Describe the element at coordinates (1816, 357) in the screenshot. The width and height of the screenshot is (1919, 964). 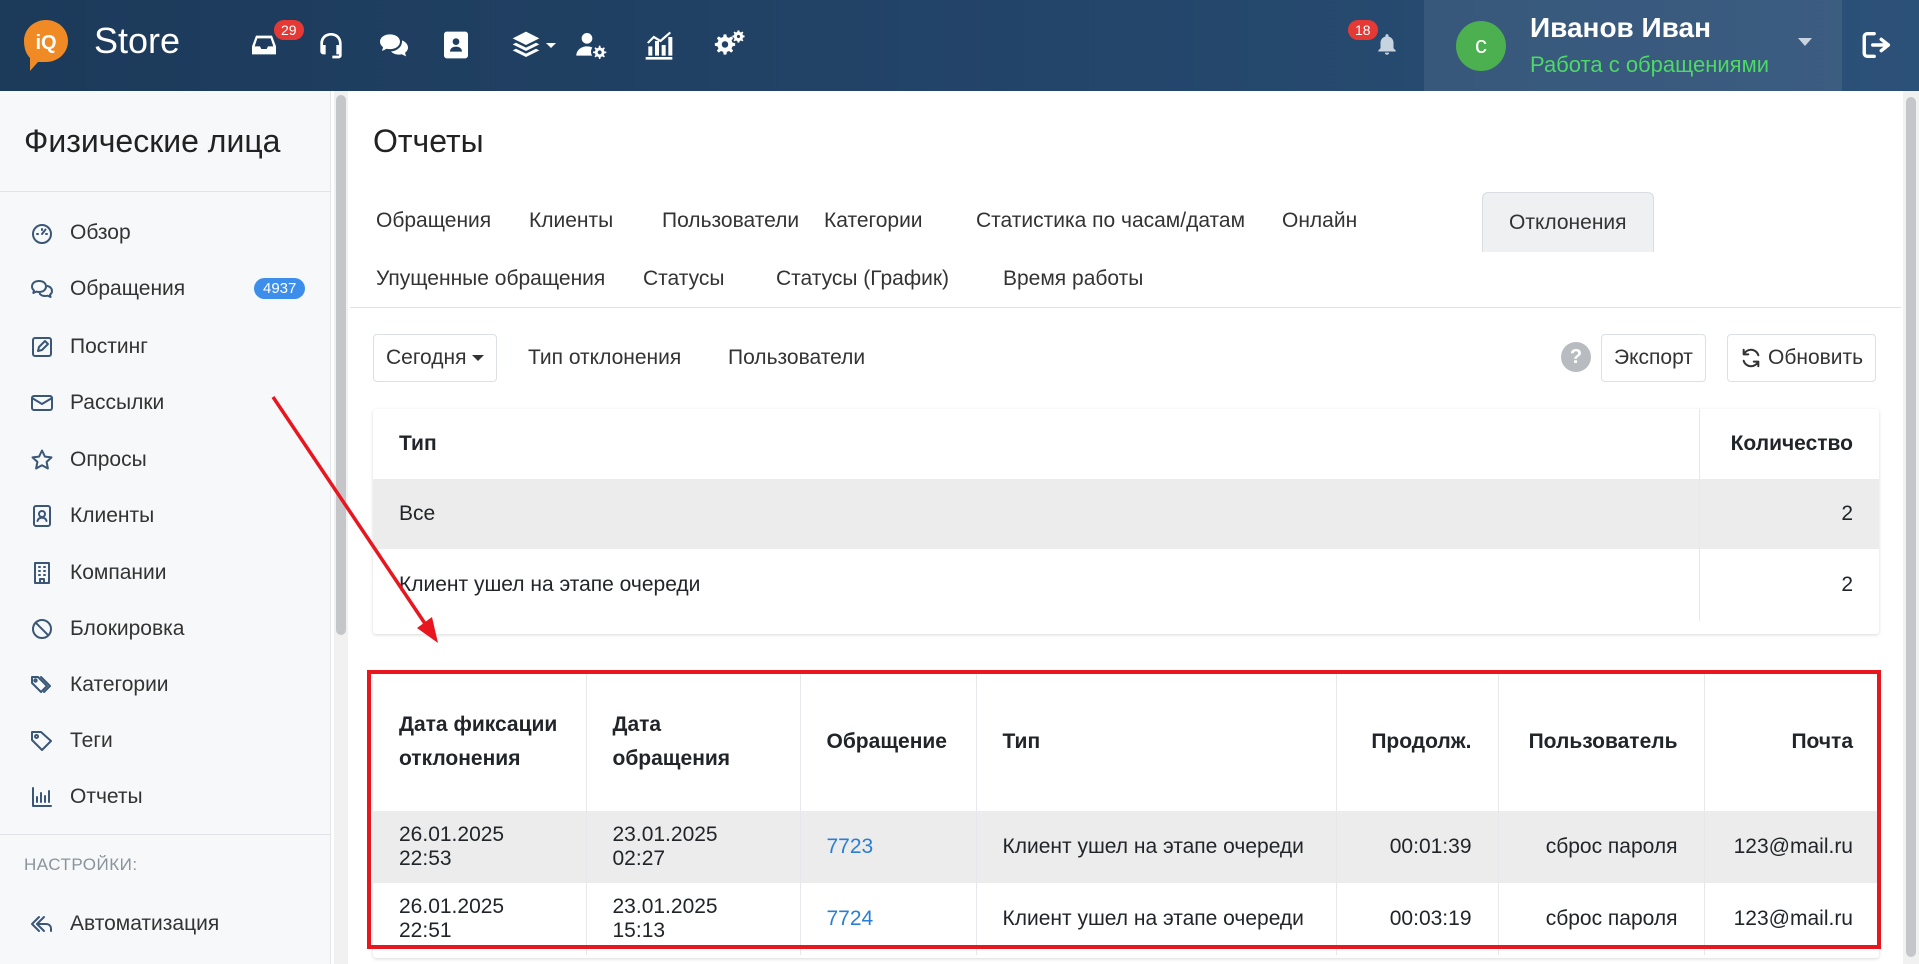
I see `refresh-label: Обновить` at that location.